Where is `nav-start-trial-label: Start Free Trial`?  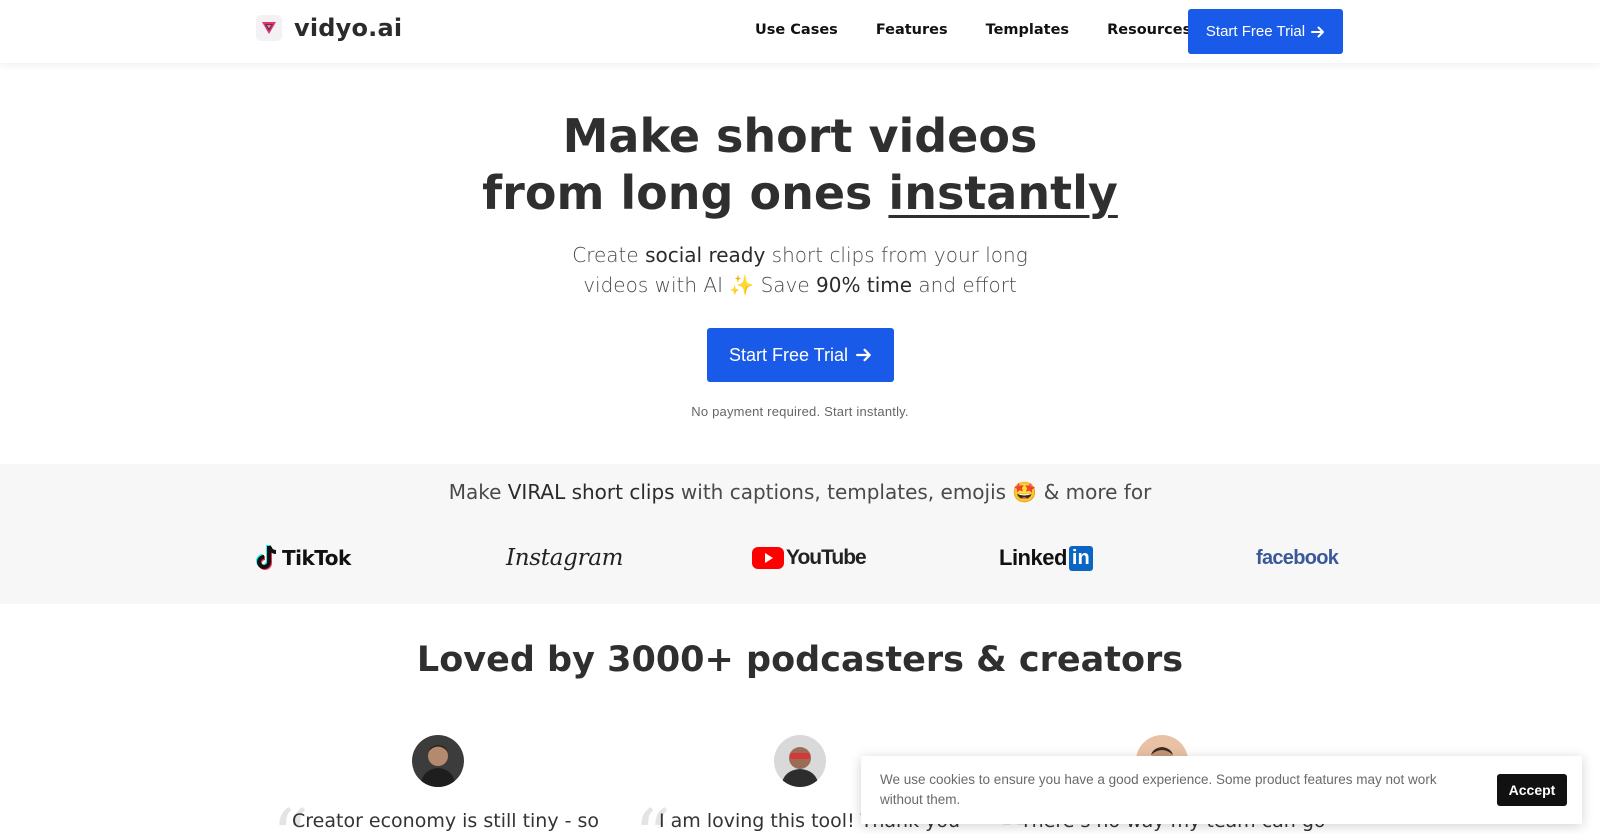 nav-start-trial-label: Start Free Trial is located at coordinates (1255, 31).